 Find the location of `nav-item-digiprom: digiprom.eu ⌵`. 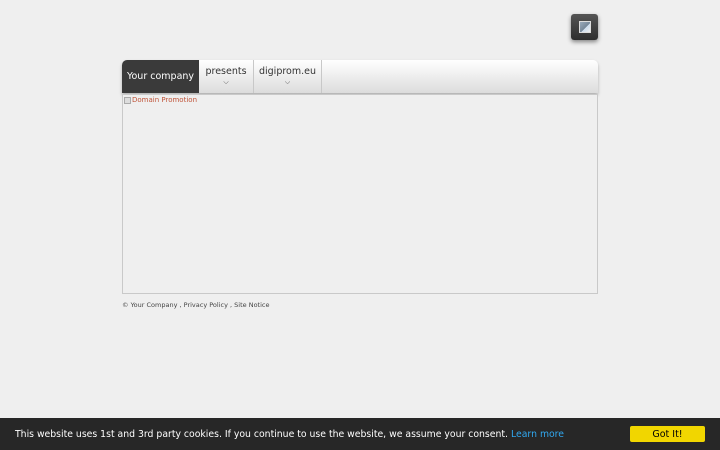

nav-item-digiprom: digiprom.eu ⌵ is located at coordinates (288, 76).